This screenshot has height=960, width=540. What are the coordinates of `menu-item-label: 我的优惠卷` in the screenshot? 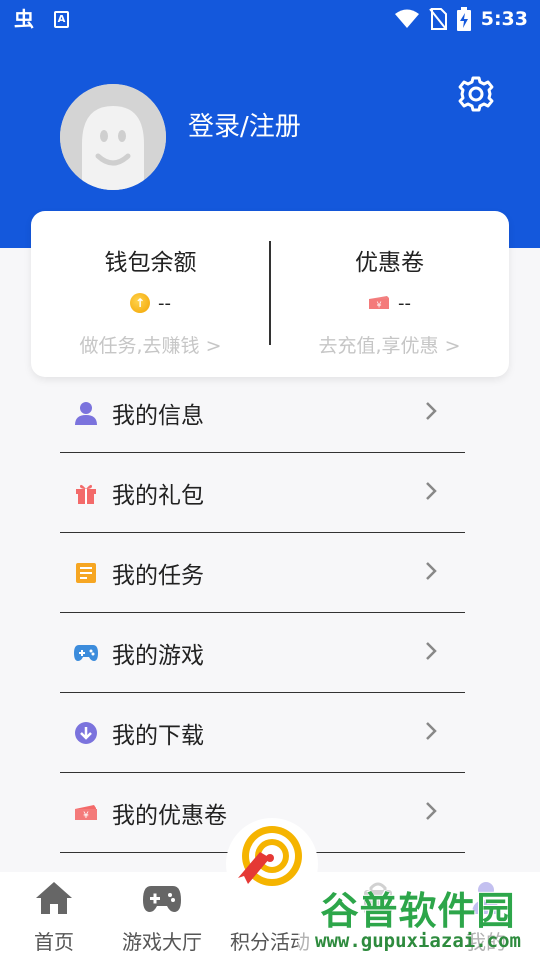 It's located at (169, 815).